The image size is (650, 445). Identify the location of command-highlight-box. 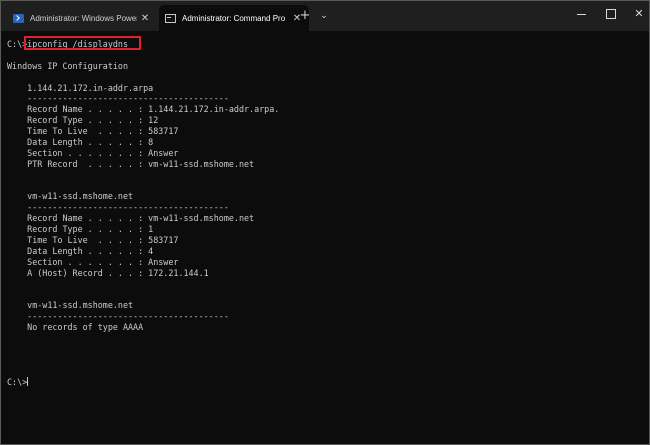
(82, 43).